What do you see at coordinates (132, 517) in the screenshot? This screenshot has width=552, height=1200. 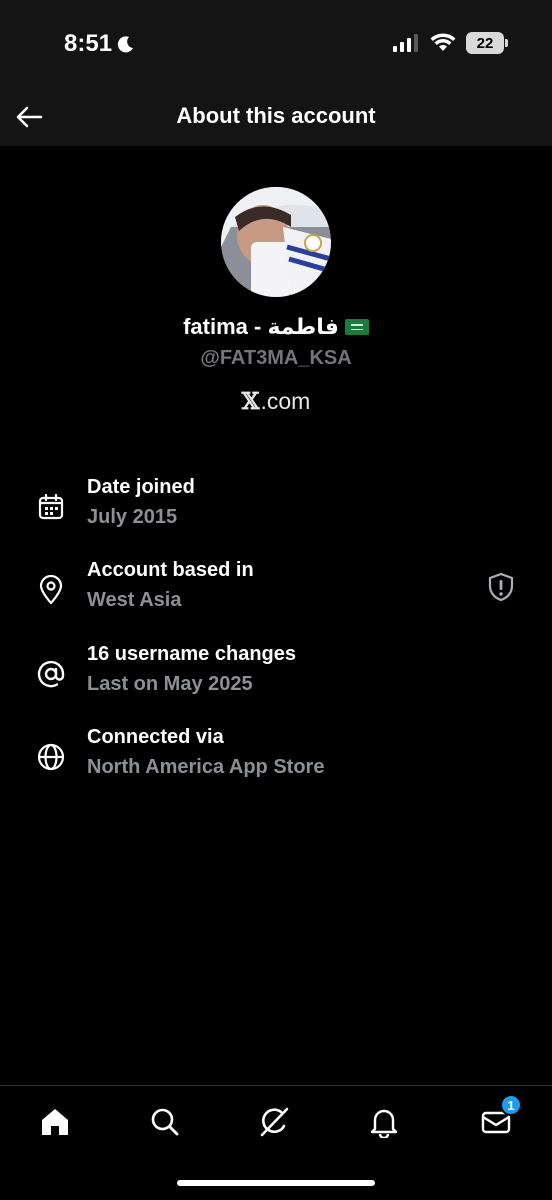 I see `info-subtitle: July 2015` at bounding box center [132, 517].